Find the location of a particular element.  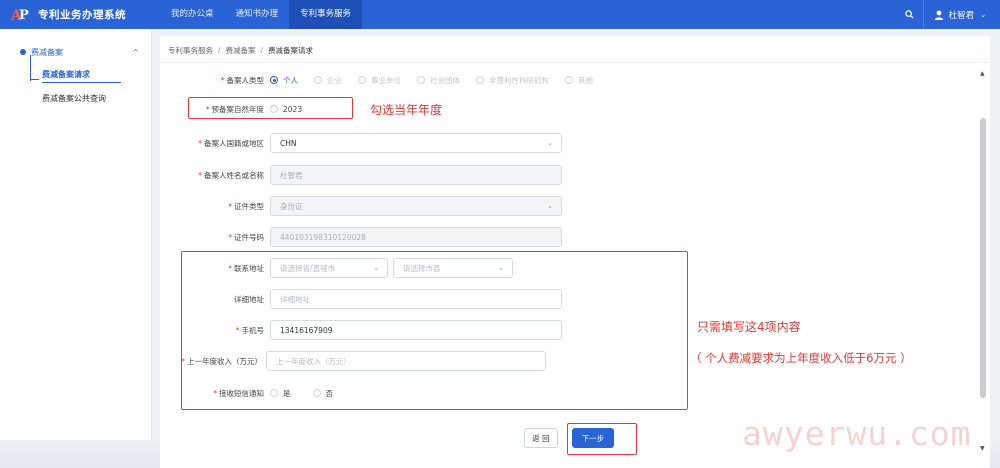

id-number-field: 440103198310120028 is located at coordinates (416, 237).